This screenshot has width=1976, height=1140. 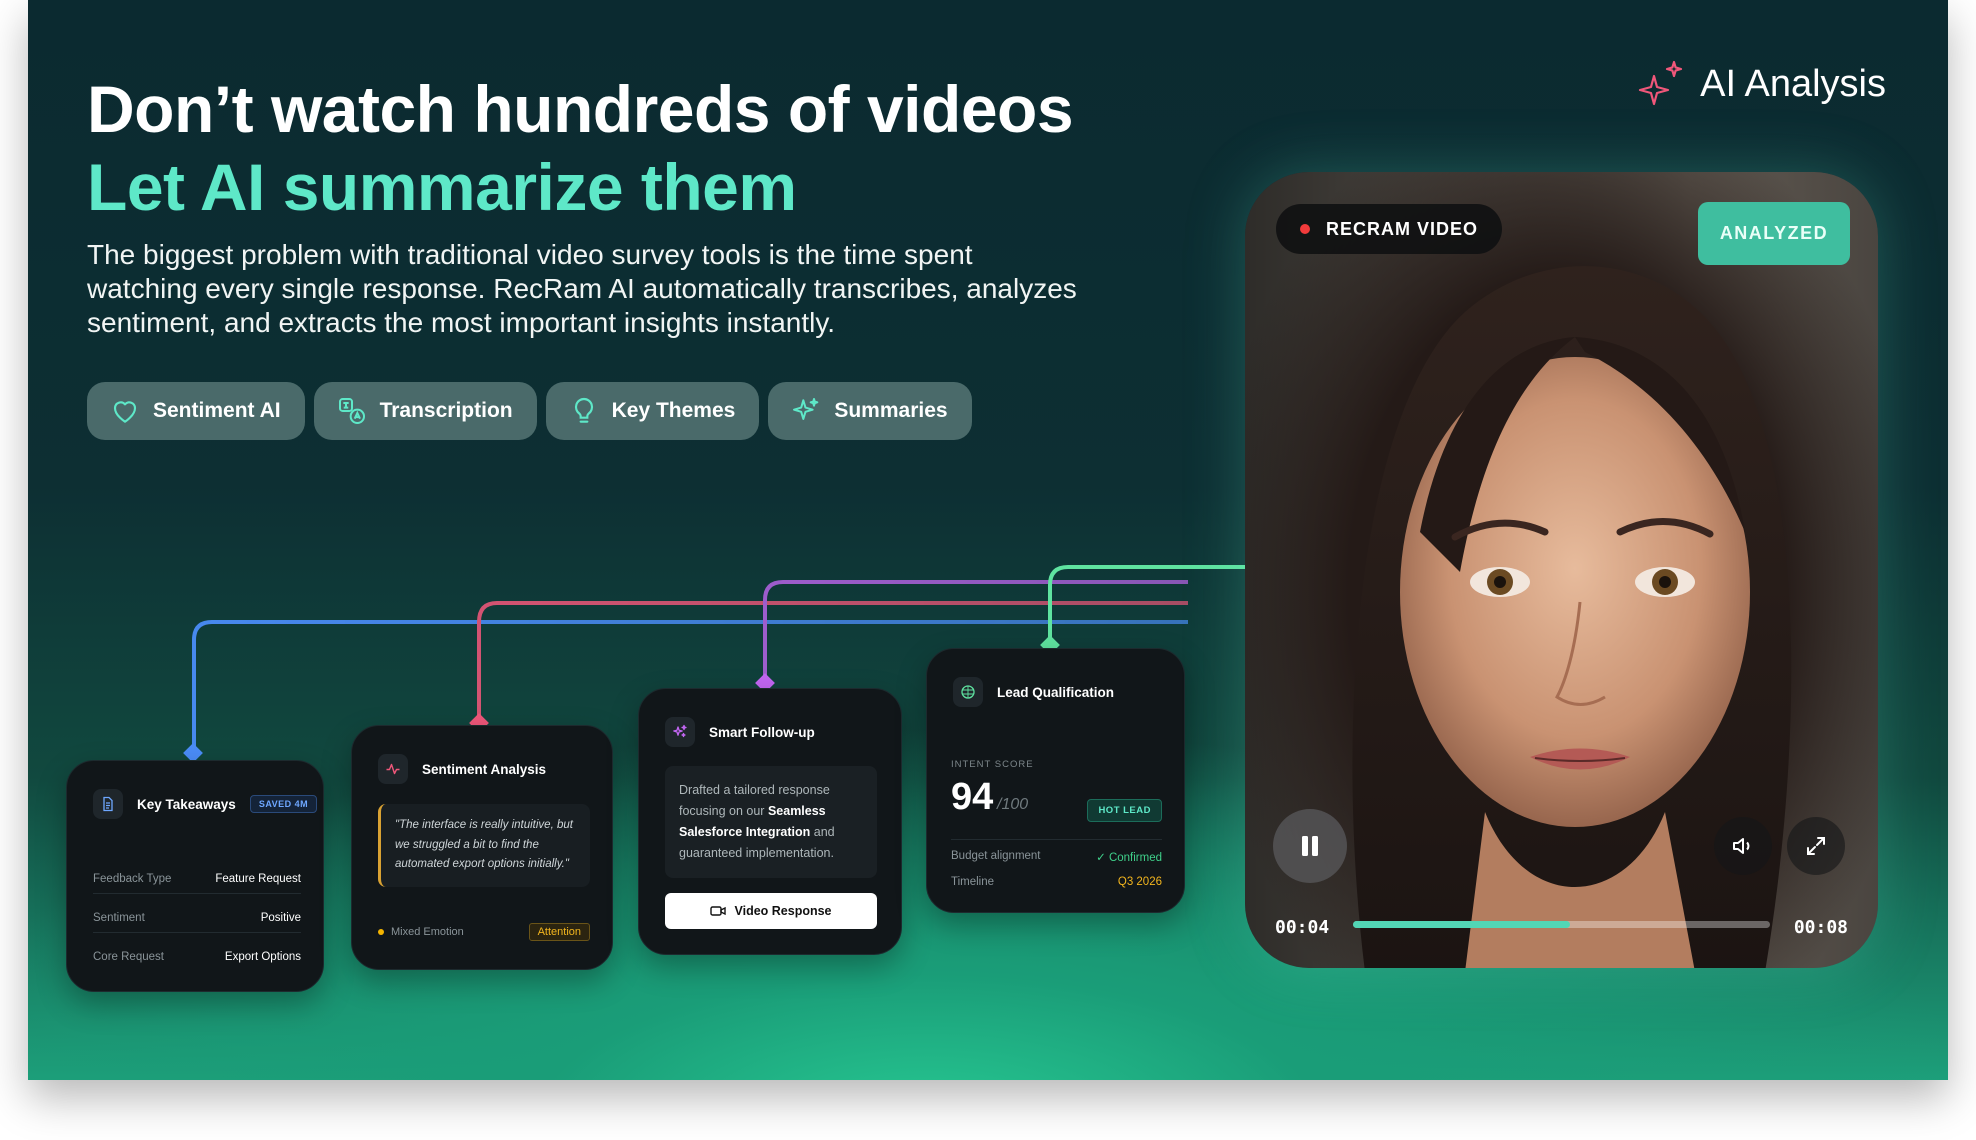 I want to click on attention-badge: Attention, so click(x=559, y=932).